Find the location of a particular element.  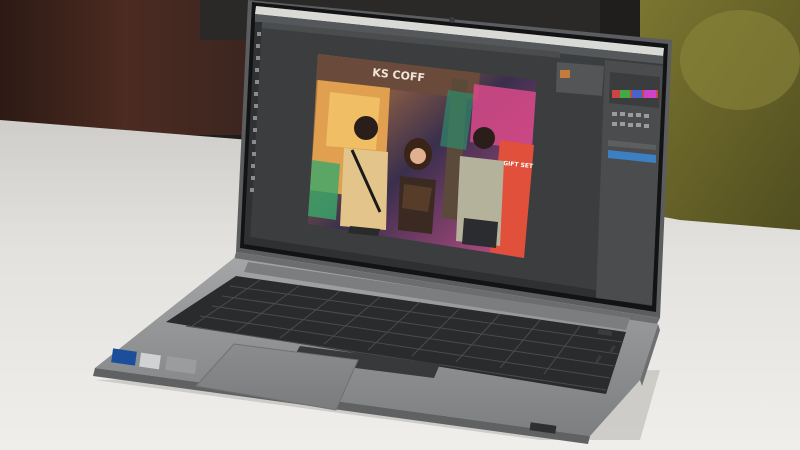

camera-icon is located at coordinates (452, 20).